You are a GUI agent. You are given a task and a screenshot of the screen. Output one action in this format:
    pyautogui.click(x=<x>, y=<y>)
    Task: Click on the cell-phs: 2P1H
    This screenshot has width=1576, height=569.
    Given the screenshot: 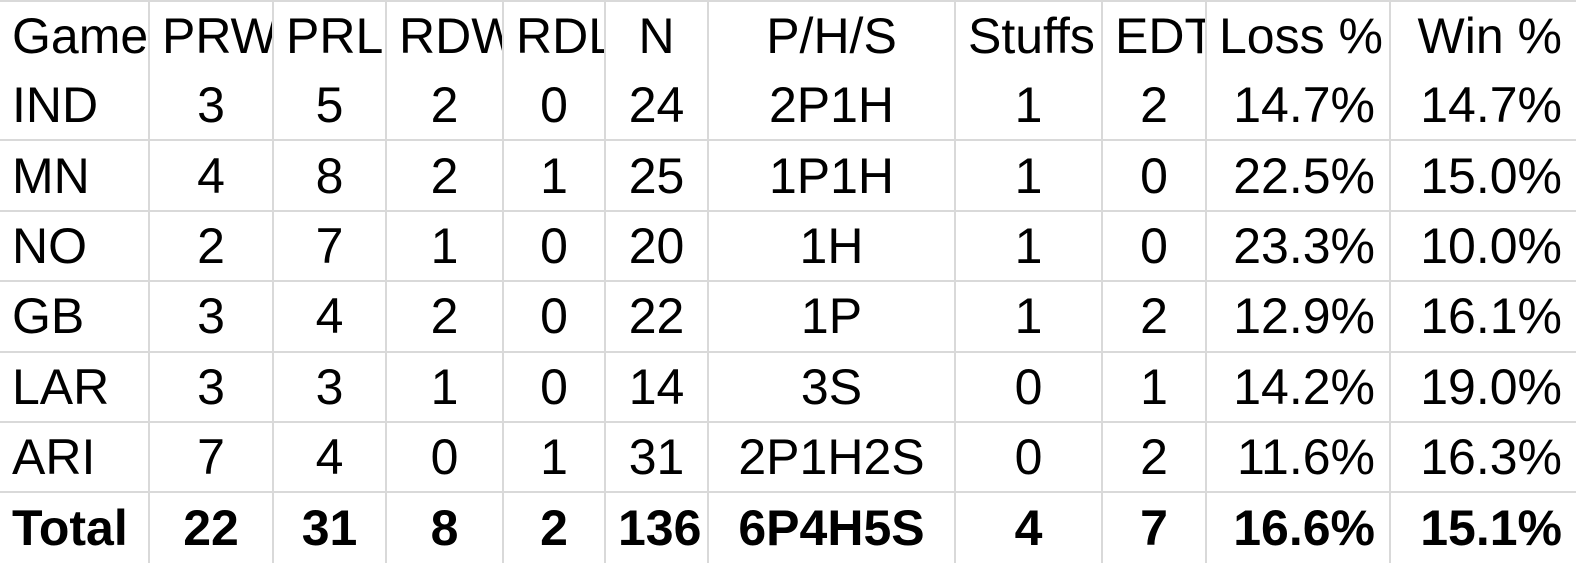 What is the action you would take?
    pyautogui.click(x=832, y=106)
    